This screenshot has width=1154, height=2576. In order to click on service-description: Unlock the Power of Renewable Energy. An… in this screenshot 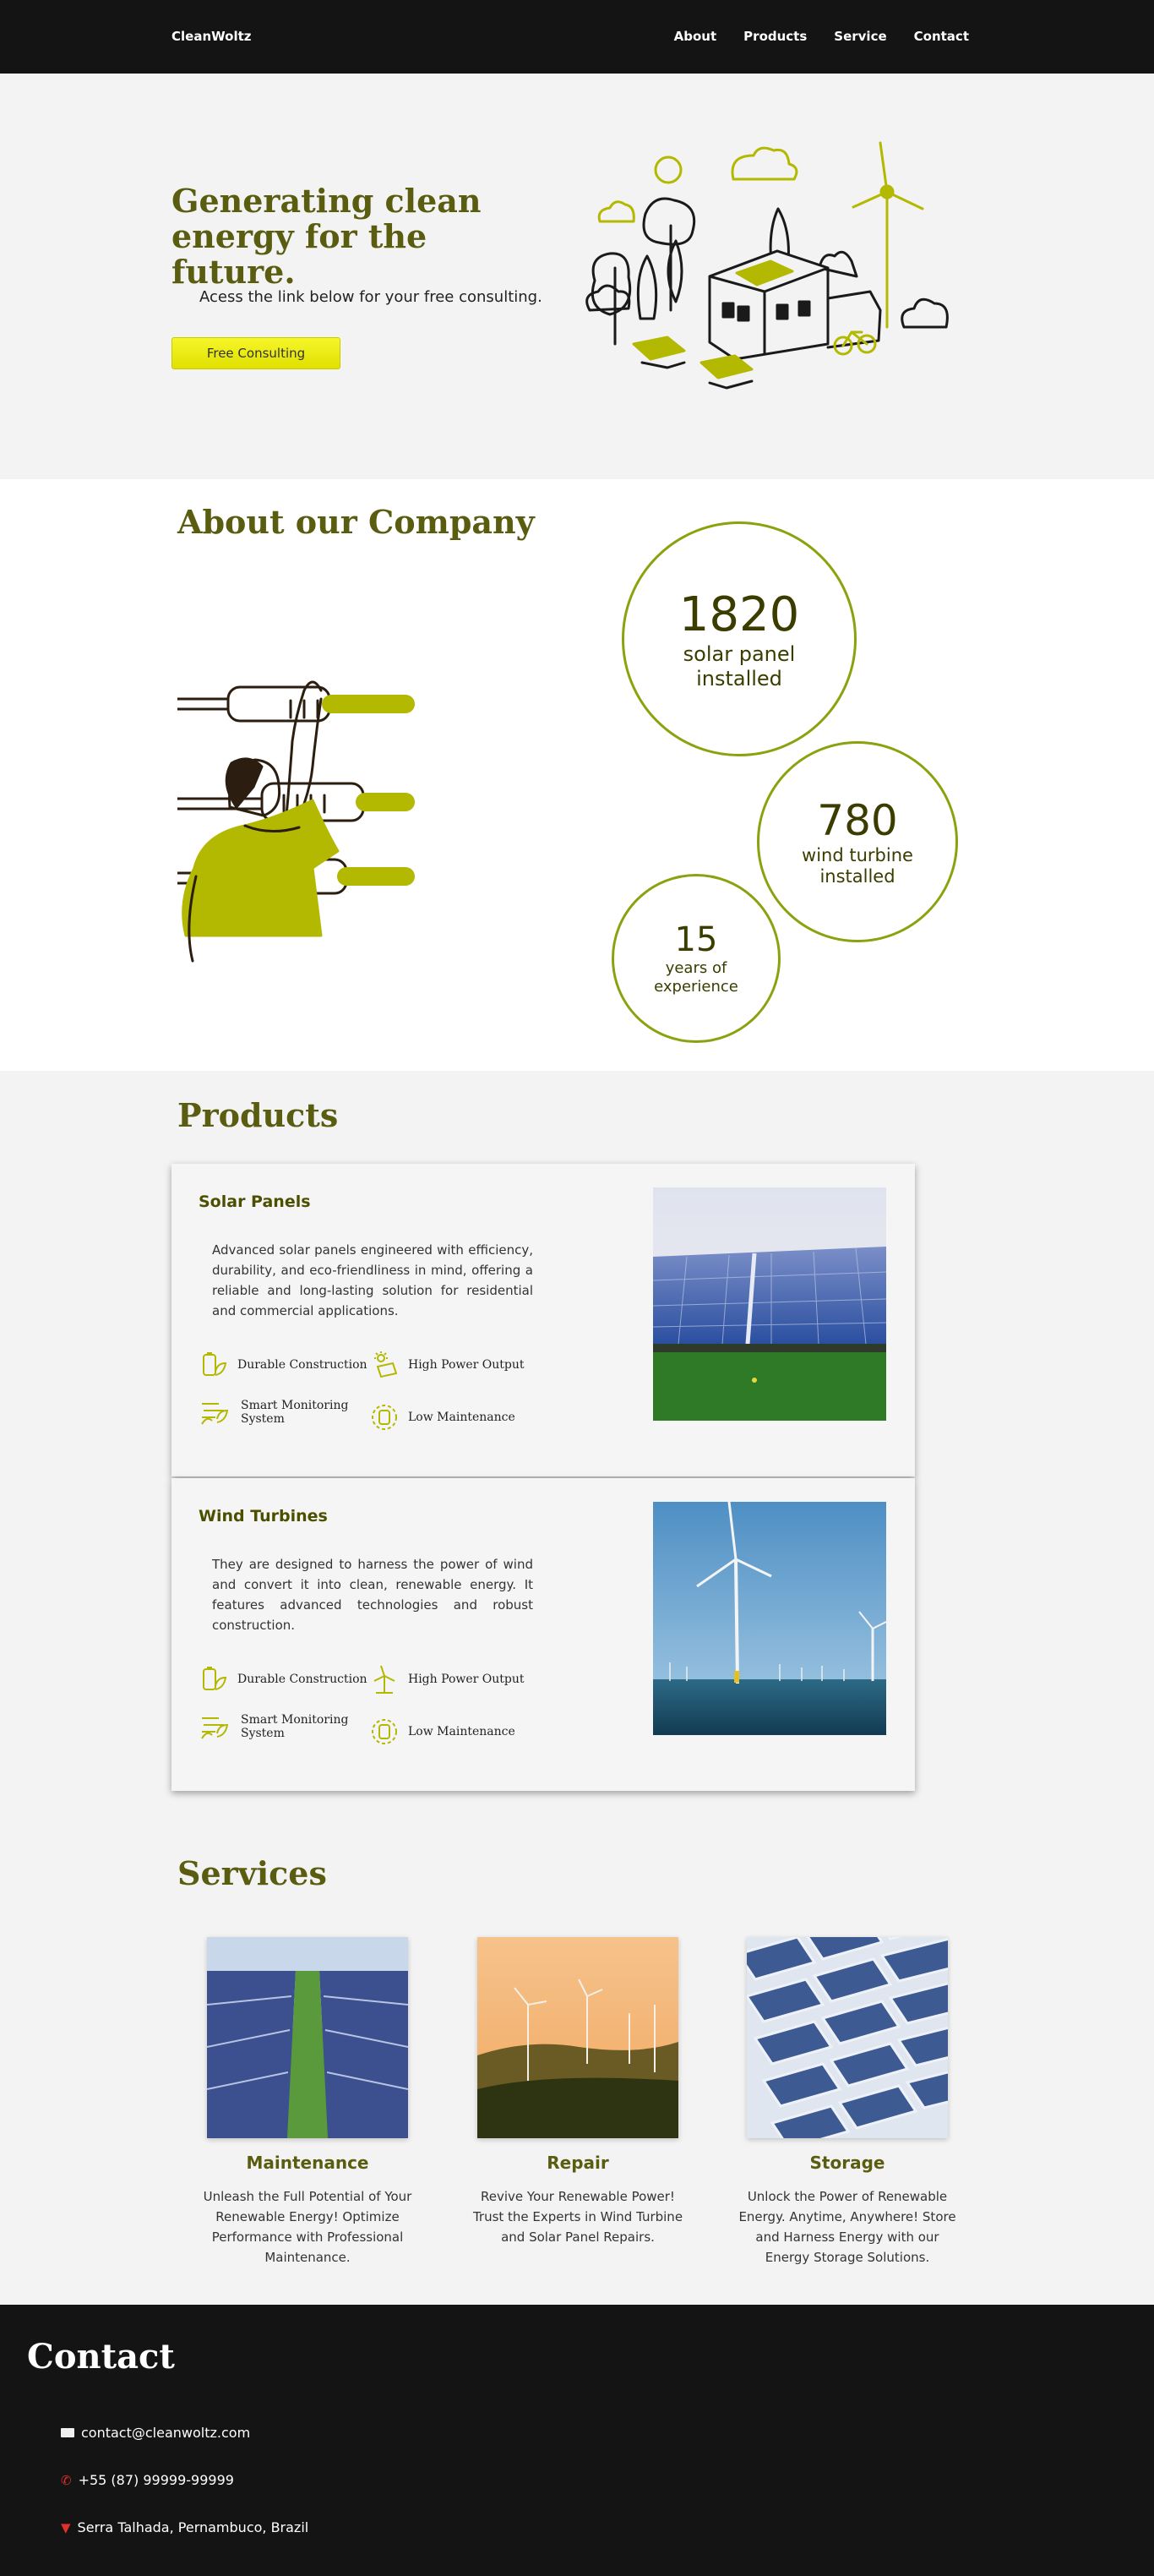, I will do `click(847, 2227)`.